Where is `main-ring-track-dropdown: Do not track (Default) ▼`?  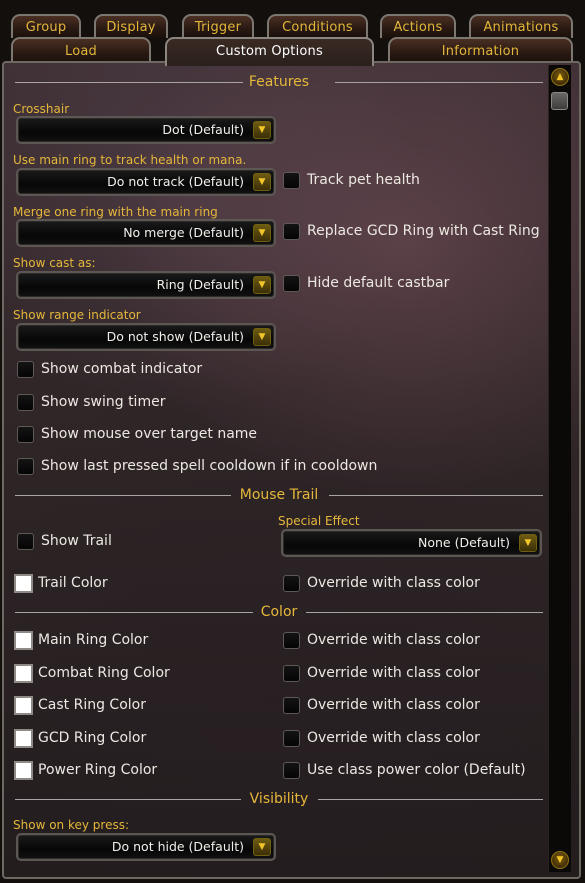
main-ring-track-dropdown: Do not track (Default) ▼ is located at coordinates (146, 182).